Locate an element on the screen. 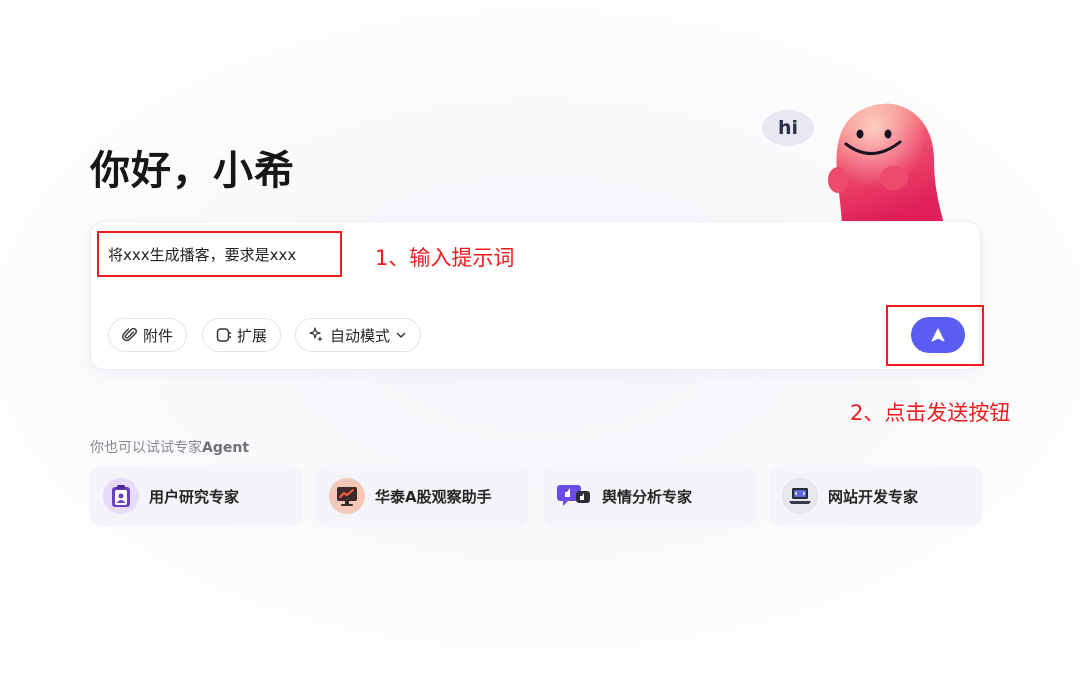  expert-label: 网站开发专家 is located at coordinates (873, 496).